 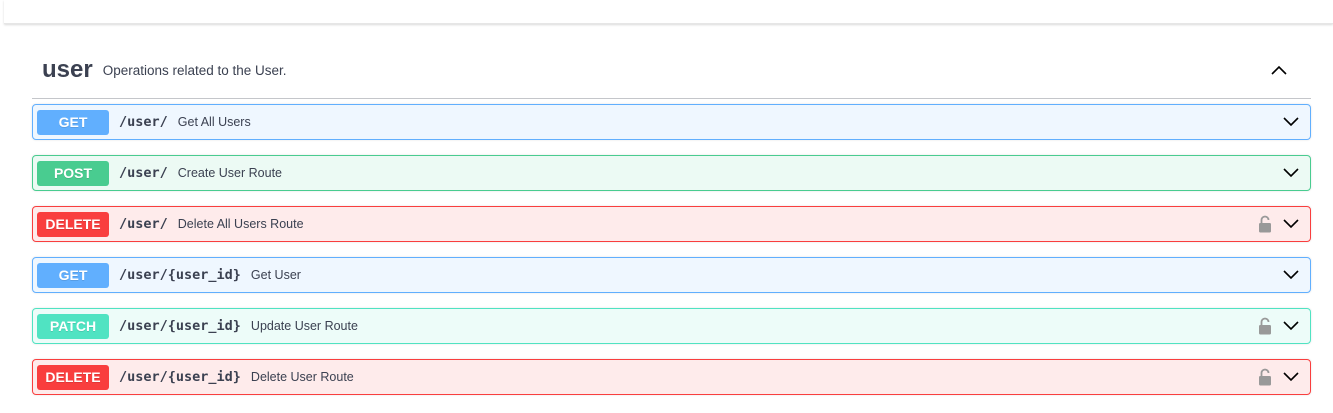 What do you see at coordinates (671, 275) in the screenshot?
I see `operation-get-user-by-id: GET /user/{user_id} Get User` at bounding box center [671, 275].